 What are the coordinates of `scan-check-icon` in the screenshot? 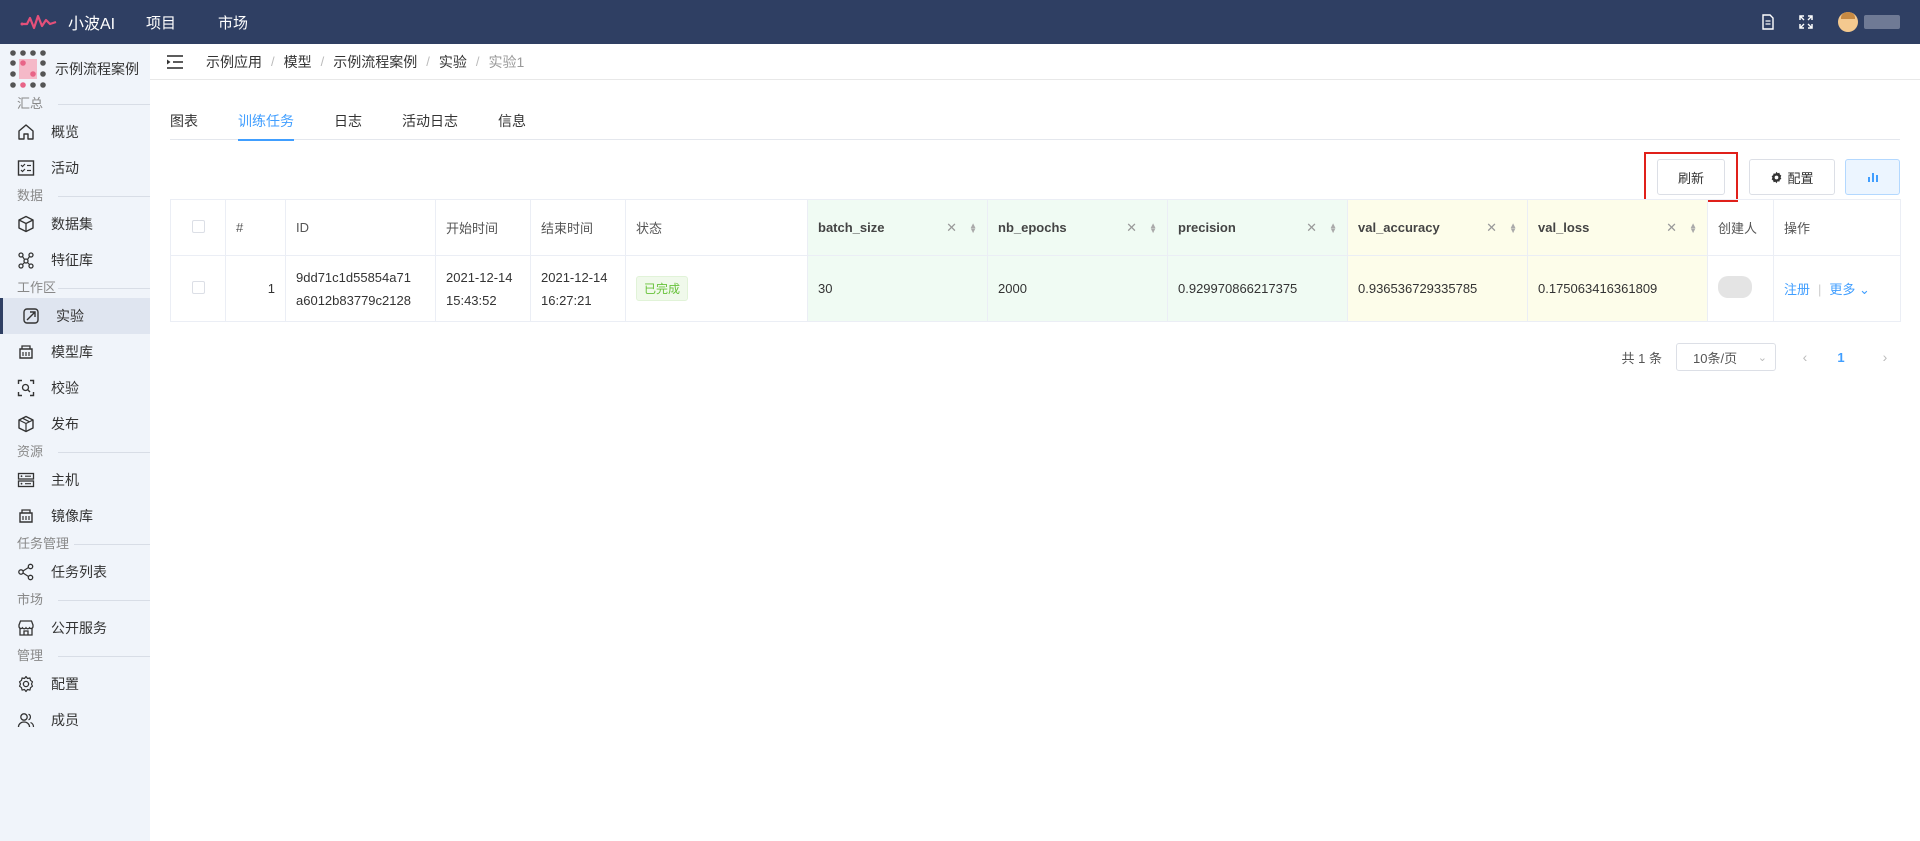 It's located at (26, 388).